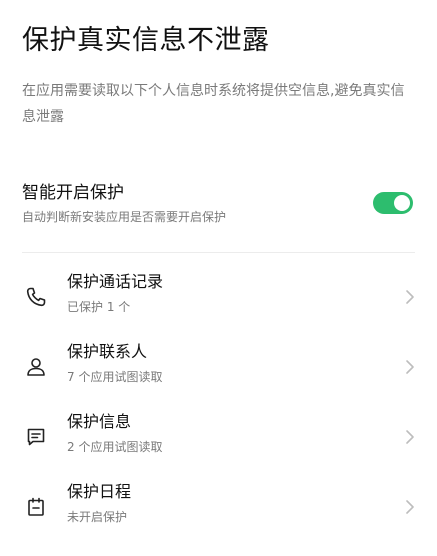  Describe the element at coordinates (99, 421) in the screenshot. I see `item-title: 保护信息` at that location.